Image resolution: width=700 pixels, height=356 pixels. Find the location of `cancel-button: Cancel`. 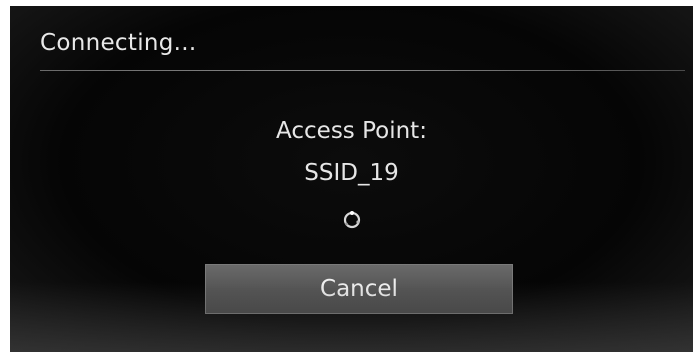

cancel-button: Cancel is located at coordinates (359, 289).